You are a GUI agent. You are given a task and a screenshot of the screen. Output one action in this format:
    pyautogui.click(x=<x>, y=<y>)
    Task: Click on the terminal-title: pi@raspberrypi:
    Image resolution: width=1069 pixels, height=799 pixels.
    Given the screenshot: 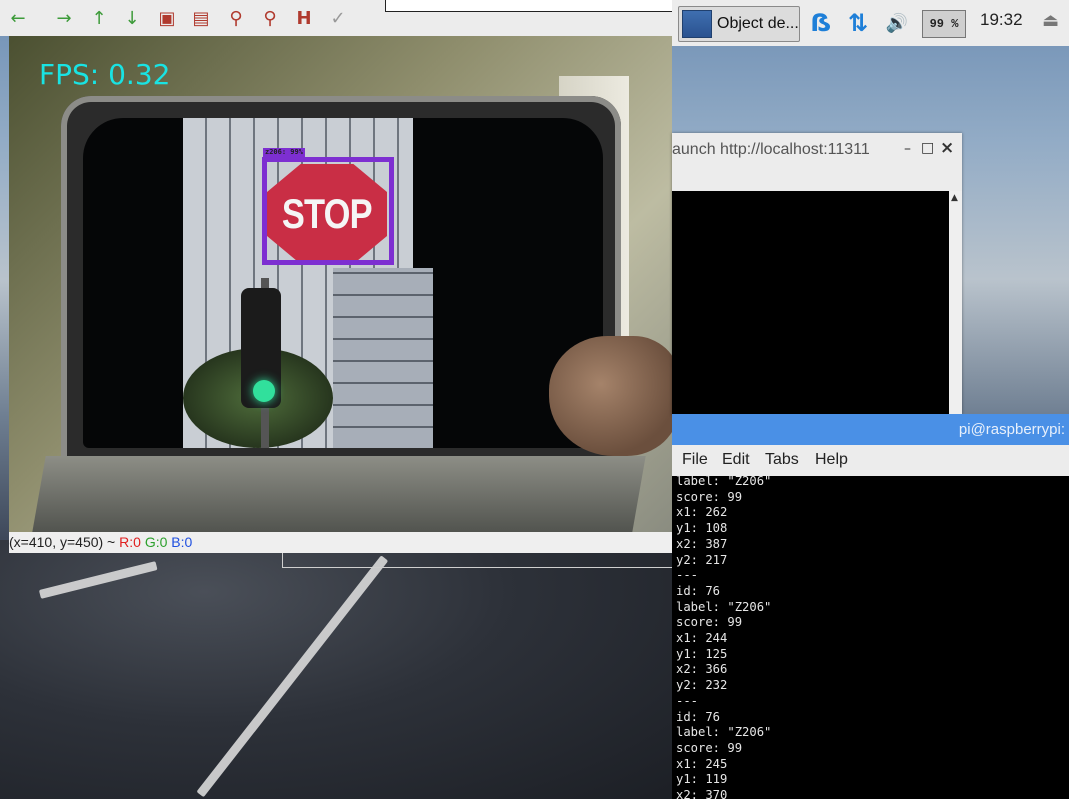 What is the action you would take?
    pyautogui.click(x=1011, y=429)
    